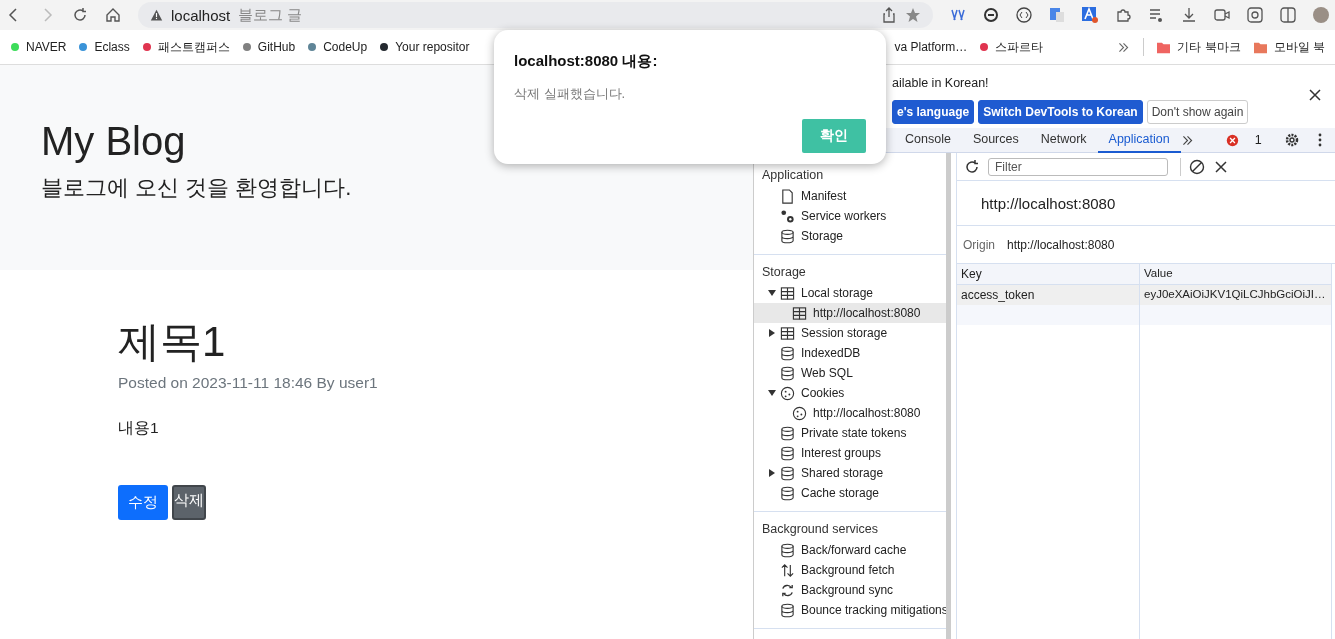 The image size is (1335, 639). What do you see at coordinates (425, 47) in the screenshot?
I see `bookmark: Your repositor` at bounding box center [425, 47].